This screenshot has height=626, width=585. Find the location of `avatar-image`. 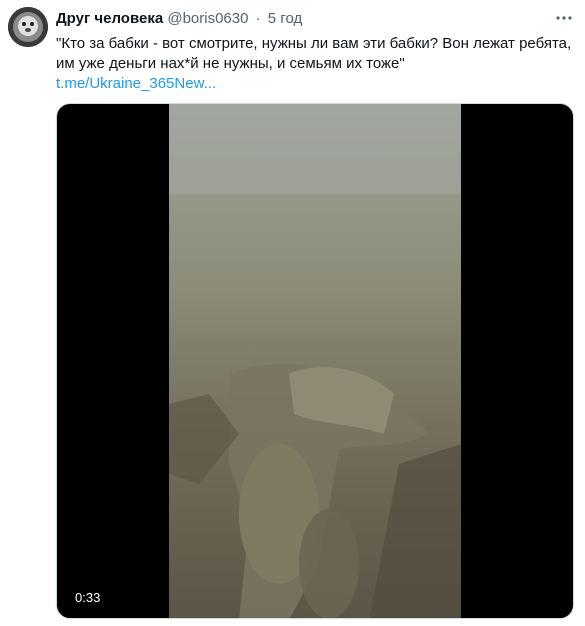

avatar-image is located at coordinates (28, 27).